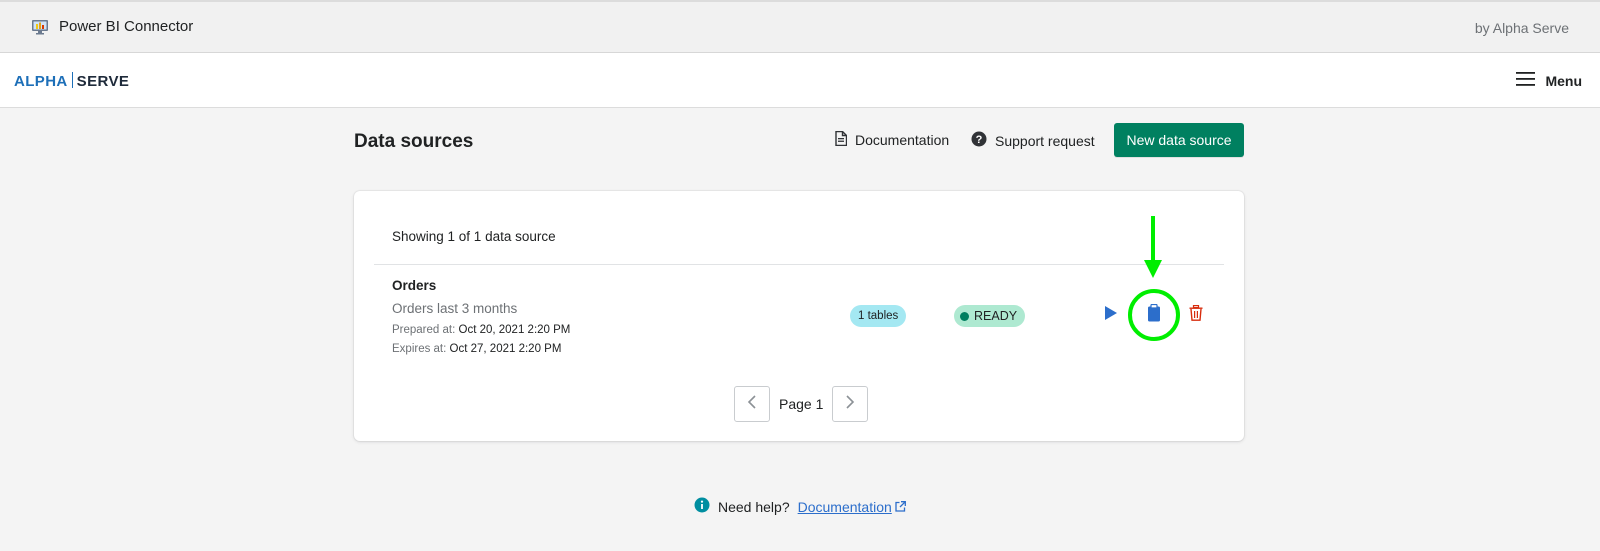 The width and height of the screenshot is (1600, 551). What do you see at coordinates (1526, 81) in the screenshot?
I see `hamburger-icon` at bounding box center [1526, 81].